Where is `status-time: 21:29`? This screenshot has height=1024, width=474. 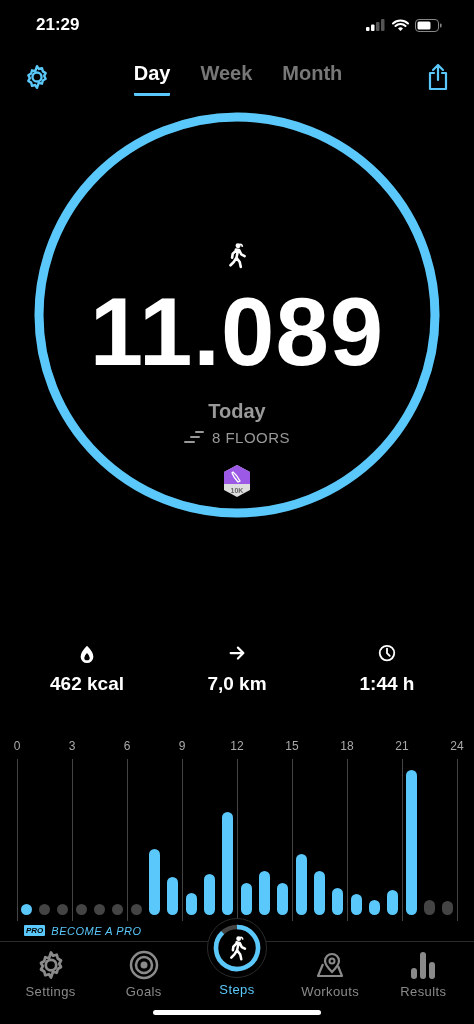
status-time: 21:29 is located at coordinates (58, 25).